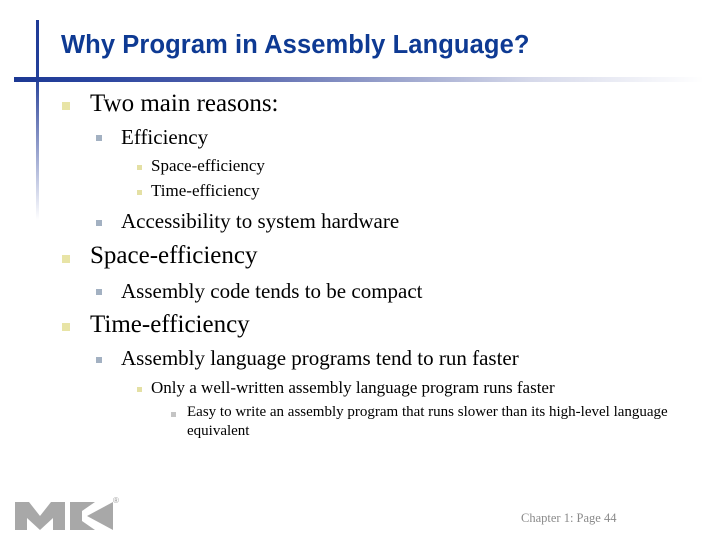  I want to click on bullet-text-accessibility: Accessibility to system hardware, so click(260, 221).